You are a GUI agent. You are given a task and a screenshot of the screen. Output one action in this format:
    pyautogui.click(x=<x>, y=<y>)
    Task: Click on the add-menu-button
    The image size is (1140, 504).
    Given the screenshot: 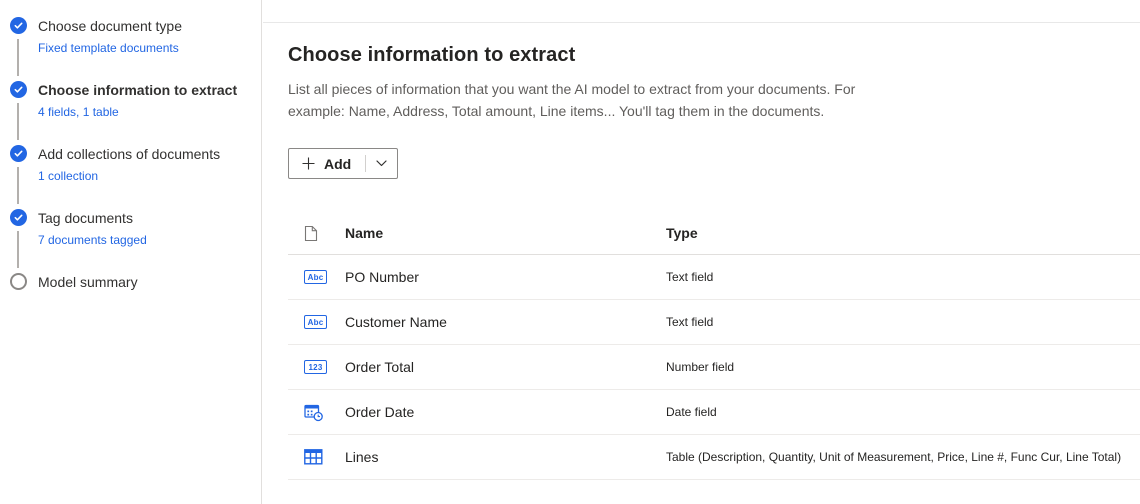 What is the action you would take?
    pyautogui.click(x=381, y=163)
    